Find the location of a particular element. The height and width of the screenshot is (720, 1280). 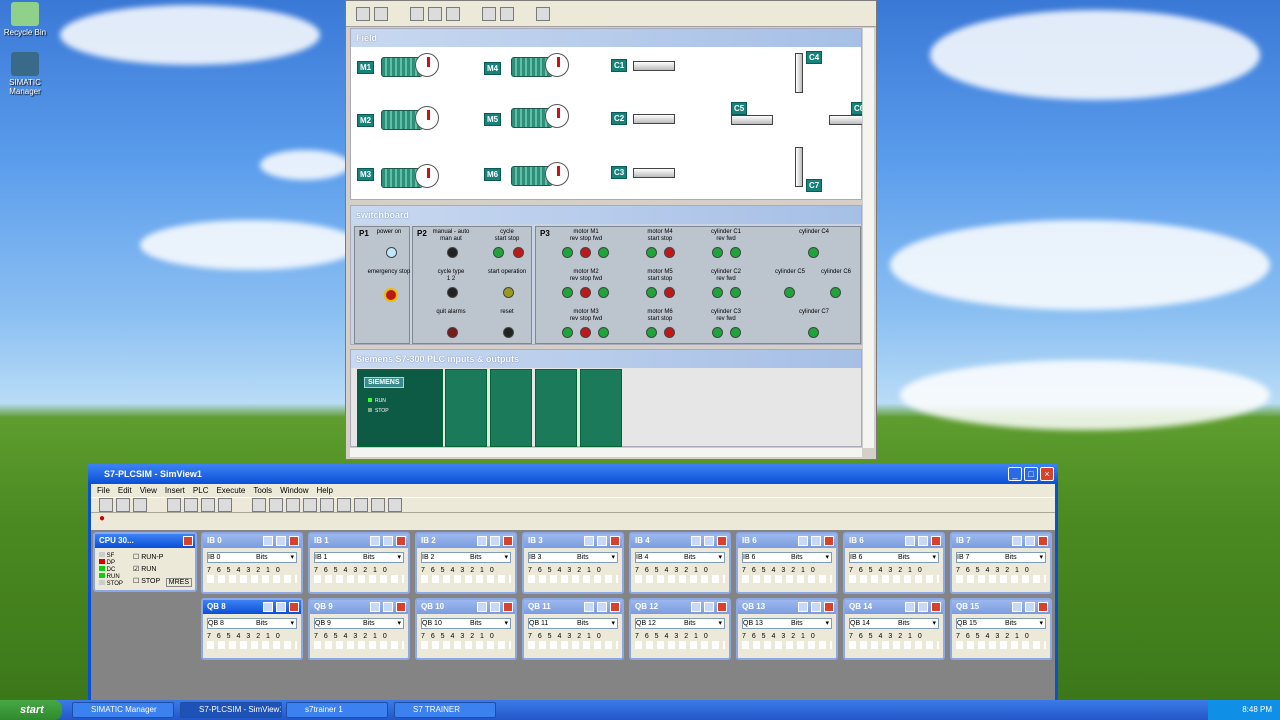

start-button: start is located at coordinates (31, 710).